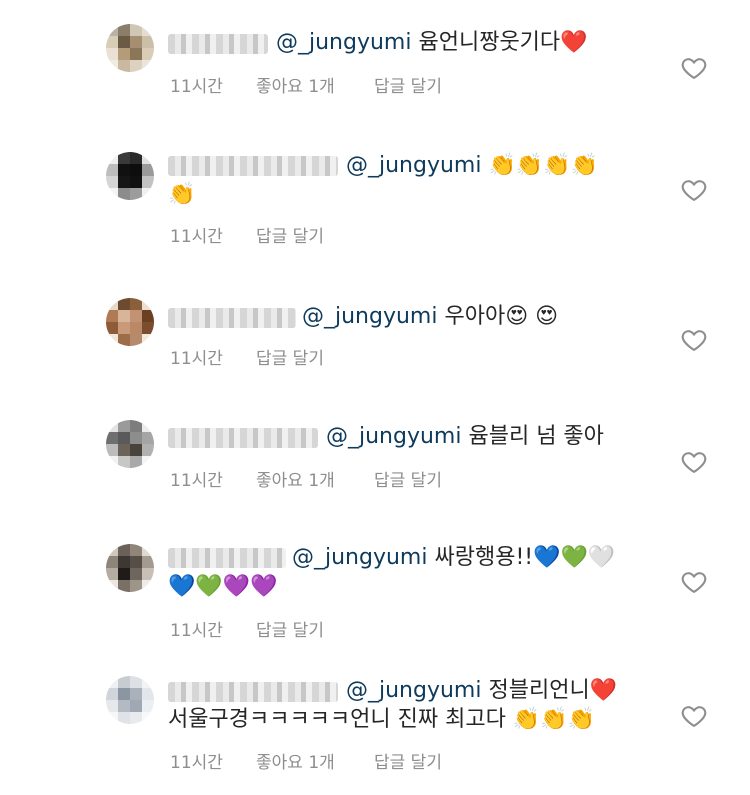  What do you see at coordinates (543, 165) in the screenshot?
I see `comment-body: 👏👏👏👏` at bounding box center [543, 165].